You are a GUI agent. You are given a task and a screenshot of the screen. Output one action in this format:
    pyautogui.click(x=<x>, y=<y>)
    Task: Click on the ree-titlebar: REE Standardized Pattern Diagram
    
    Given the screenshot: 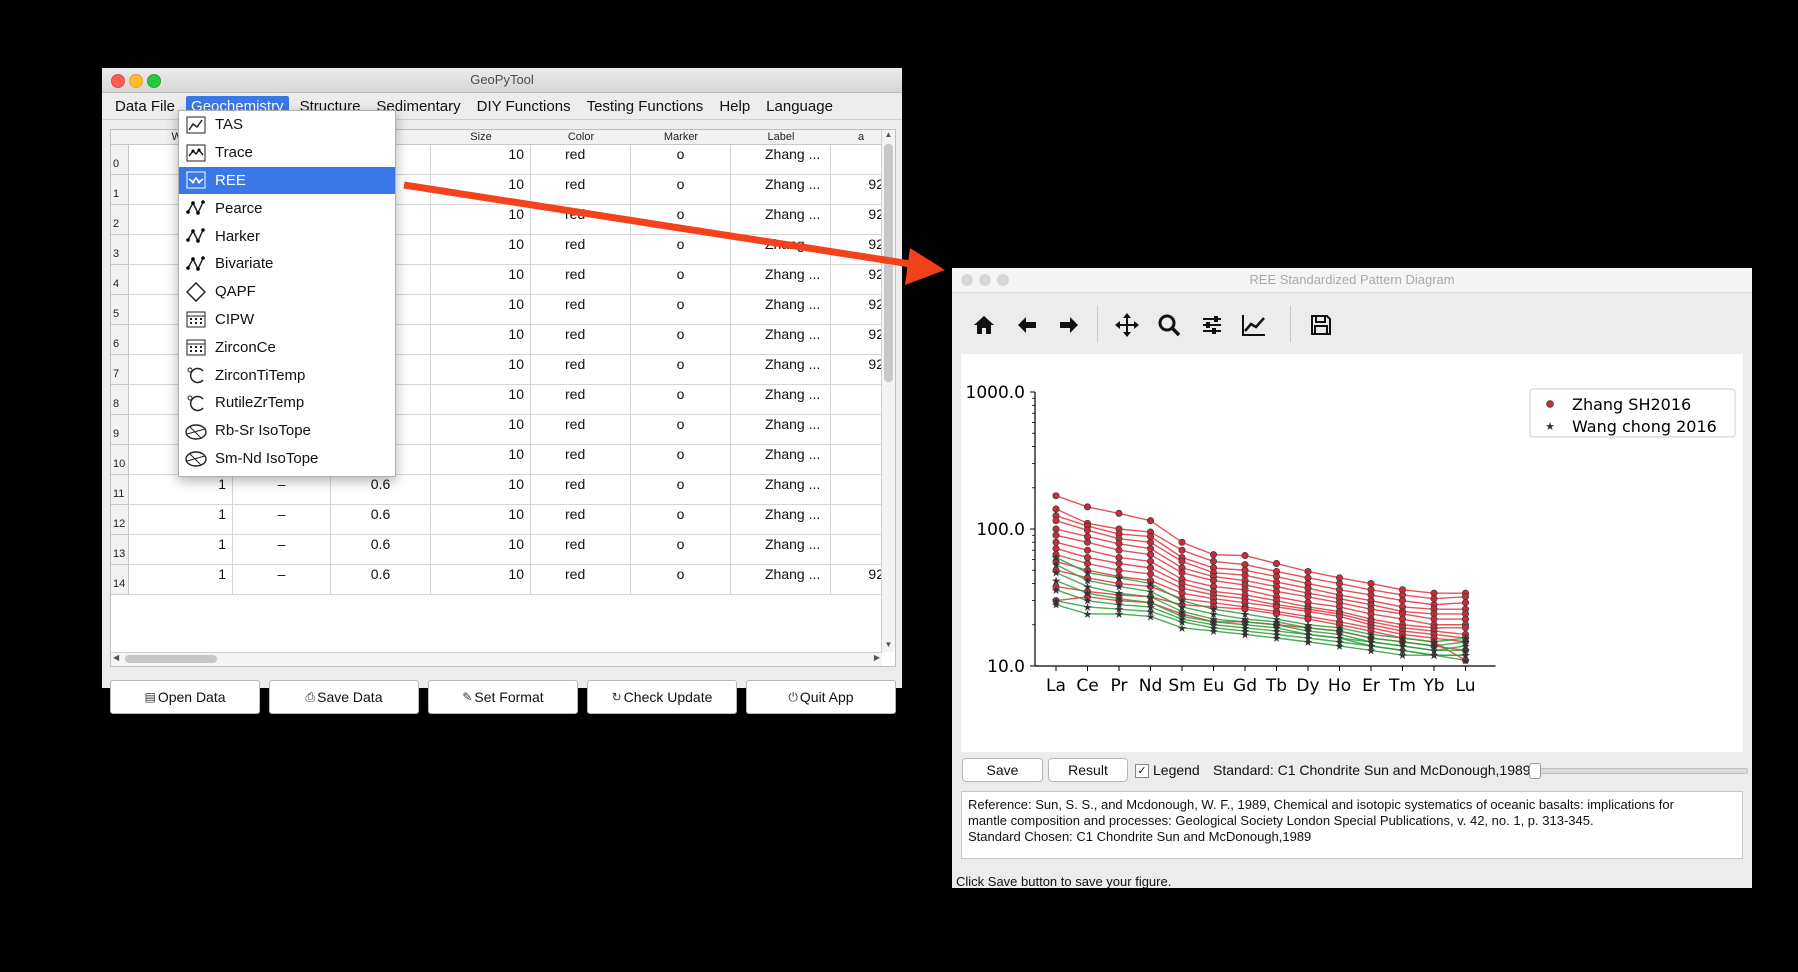 What is the action you would take?
    pyautogui.click(x=1352, y=280)
    